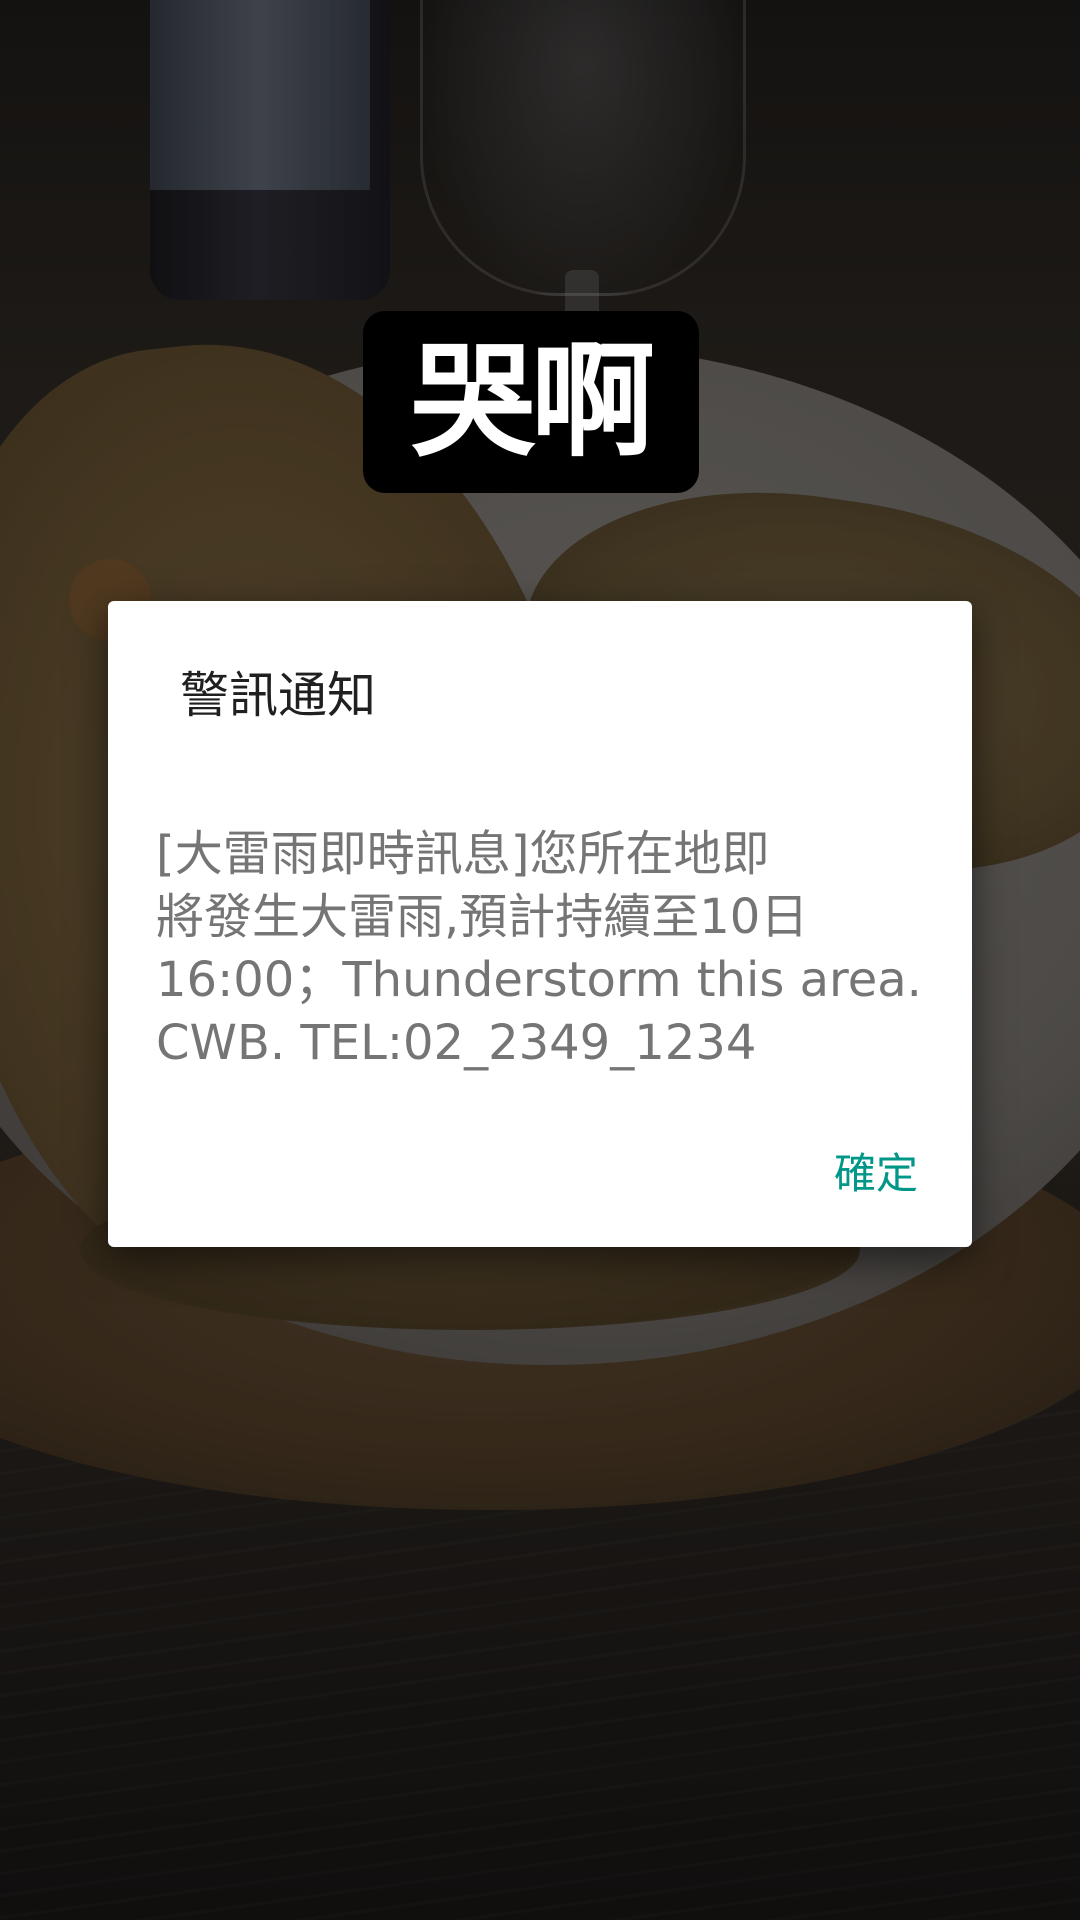 This screenshot has width=1080, height=1920. What do you see at coordinates (876, 1174) in the screenshot?
I see `confirm-button: 確定` at bounding box center [876, 1174].